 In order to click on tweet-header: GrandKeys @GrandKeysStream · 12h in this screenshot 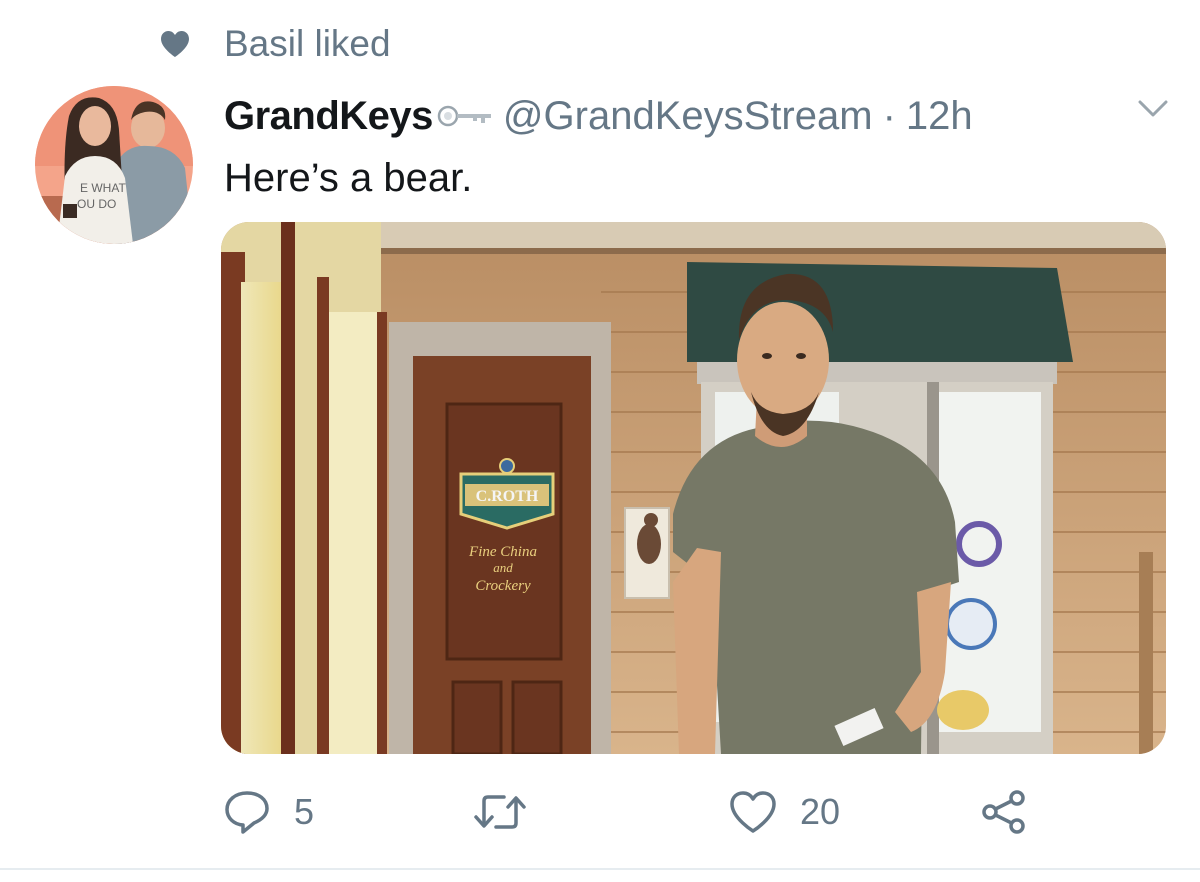, I will do `click(598, 116)`.